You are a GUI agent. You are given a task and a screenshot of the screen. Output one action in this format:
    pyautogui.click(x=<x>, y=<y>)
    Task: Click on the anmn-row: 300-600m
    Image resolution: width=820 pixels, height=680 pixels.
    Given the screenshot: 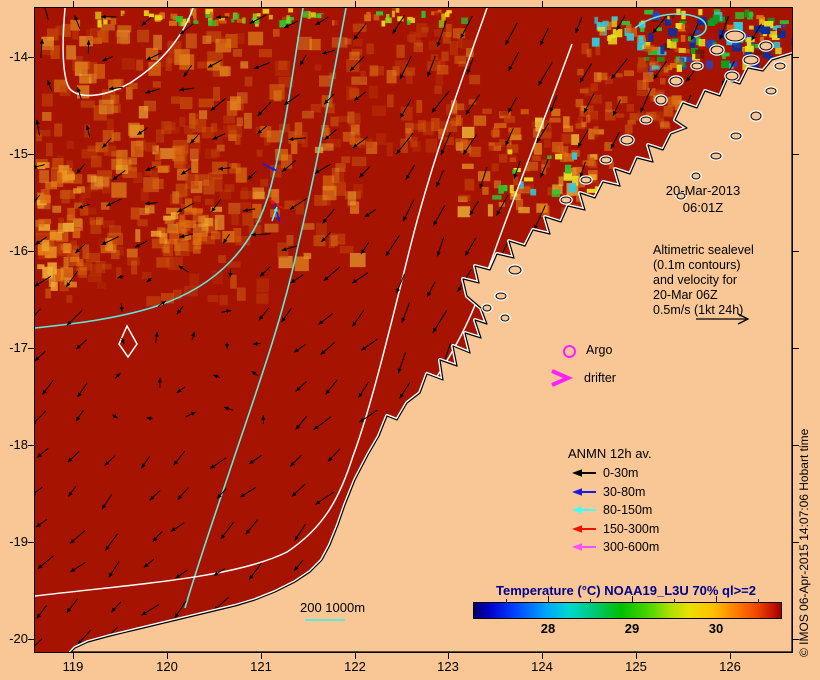 What is the action you would take?
    pyautogui.click(x=631, y=547)
    